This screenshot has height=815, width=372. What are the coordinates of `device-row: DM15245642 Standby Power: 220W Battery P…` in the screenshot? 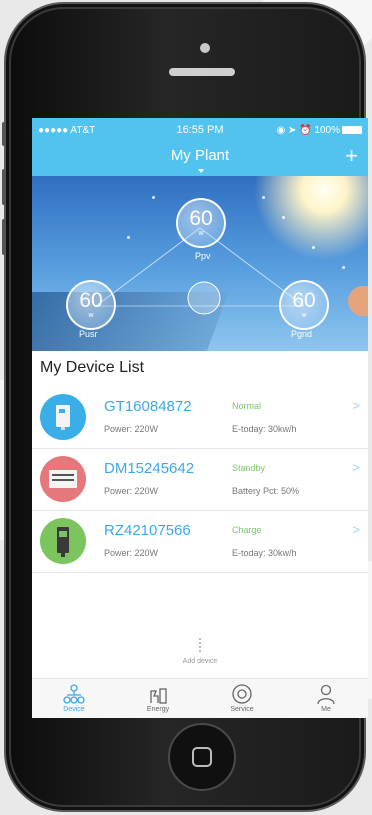 It's located at (200, 480).